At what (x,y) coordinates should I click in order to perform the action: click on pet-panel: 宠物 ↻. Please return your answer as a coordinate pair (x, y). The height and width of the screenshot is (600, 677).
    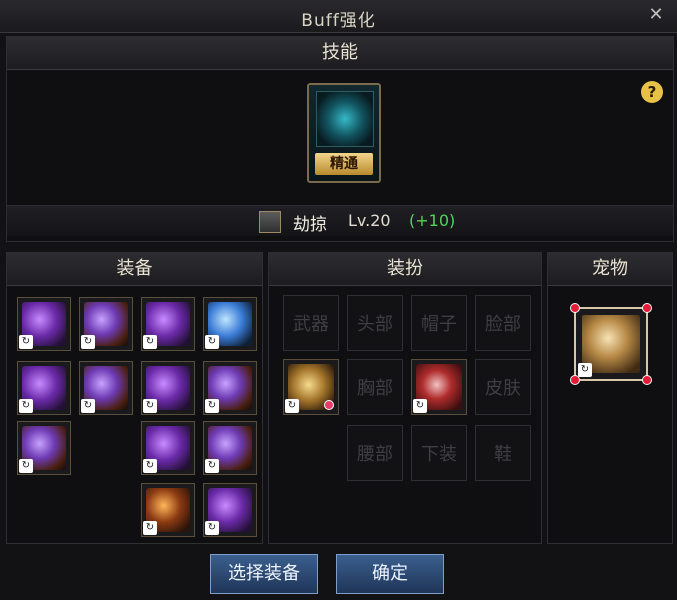
    Looking at the image, I should click on (610, 398).